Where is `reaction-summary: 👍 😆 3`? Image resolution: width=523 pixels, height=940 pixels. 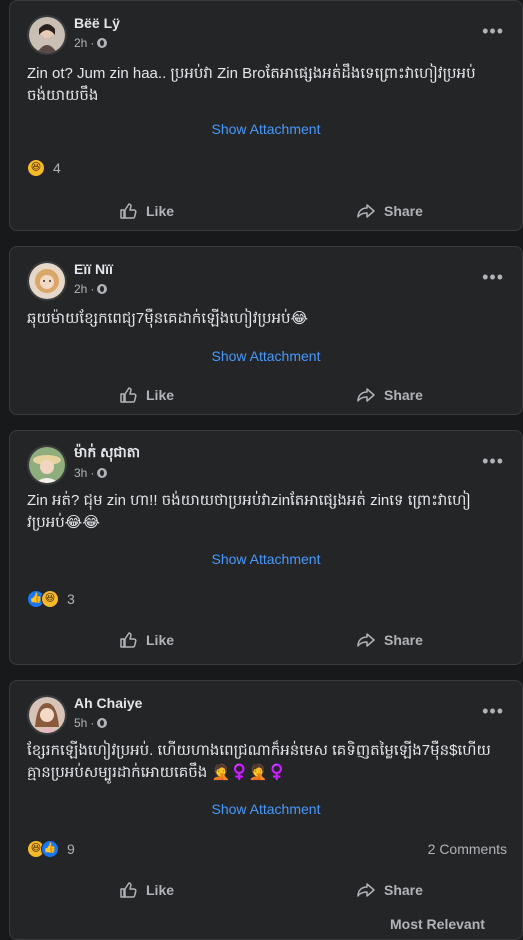 reaction-summary: 👍 😆 3 is located at coordinates (51, 599).